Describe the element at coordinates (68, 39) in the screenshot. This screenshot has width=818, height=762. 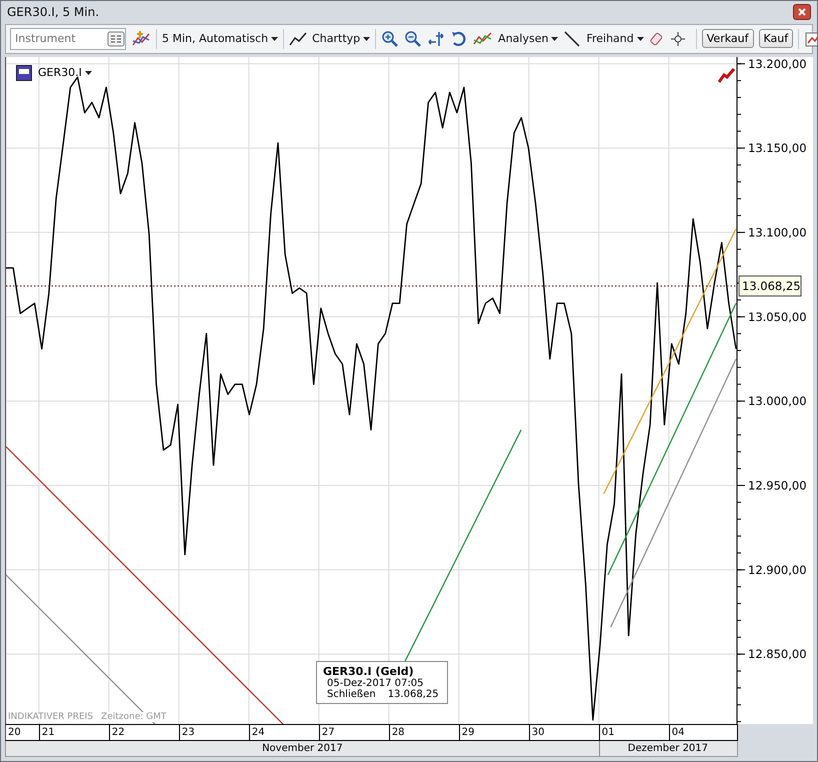
I see `instrument-field: Instrument` at that location.